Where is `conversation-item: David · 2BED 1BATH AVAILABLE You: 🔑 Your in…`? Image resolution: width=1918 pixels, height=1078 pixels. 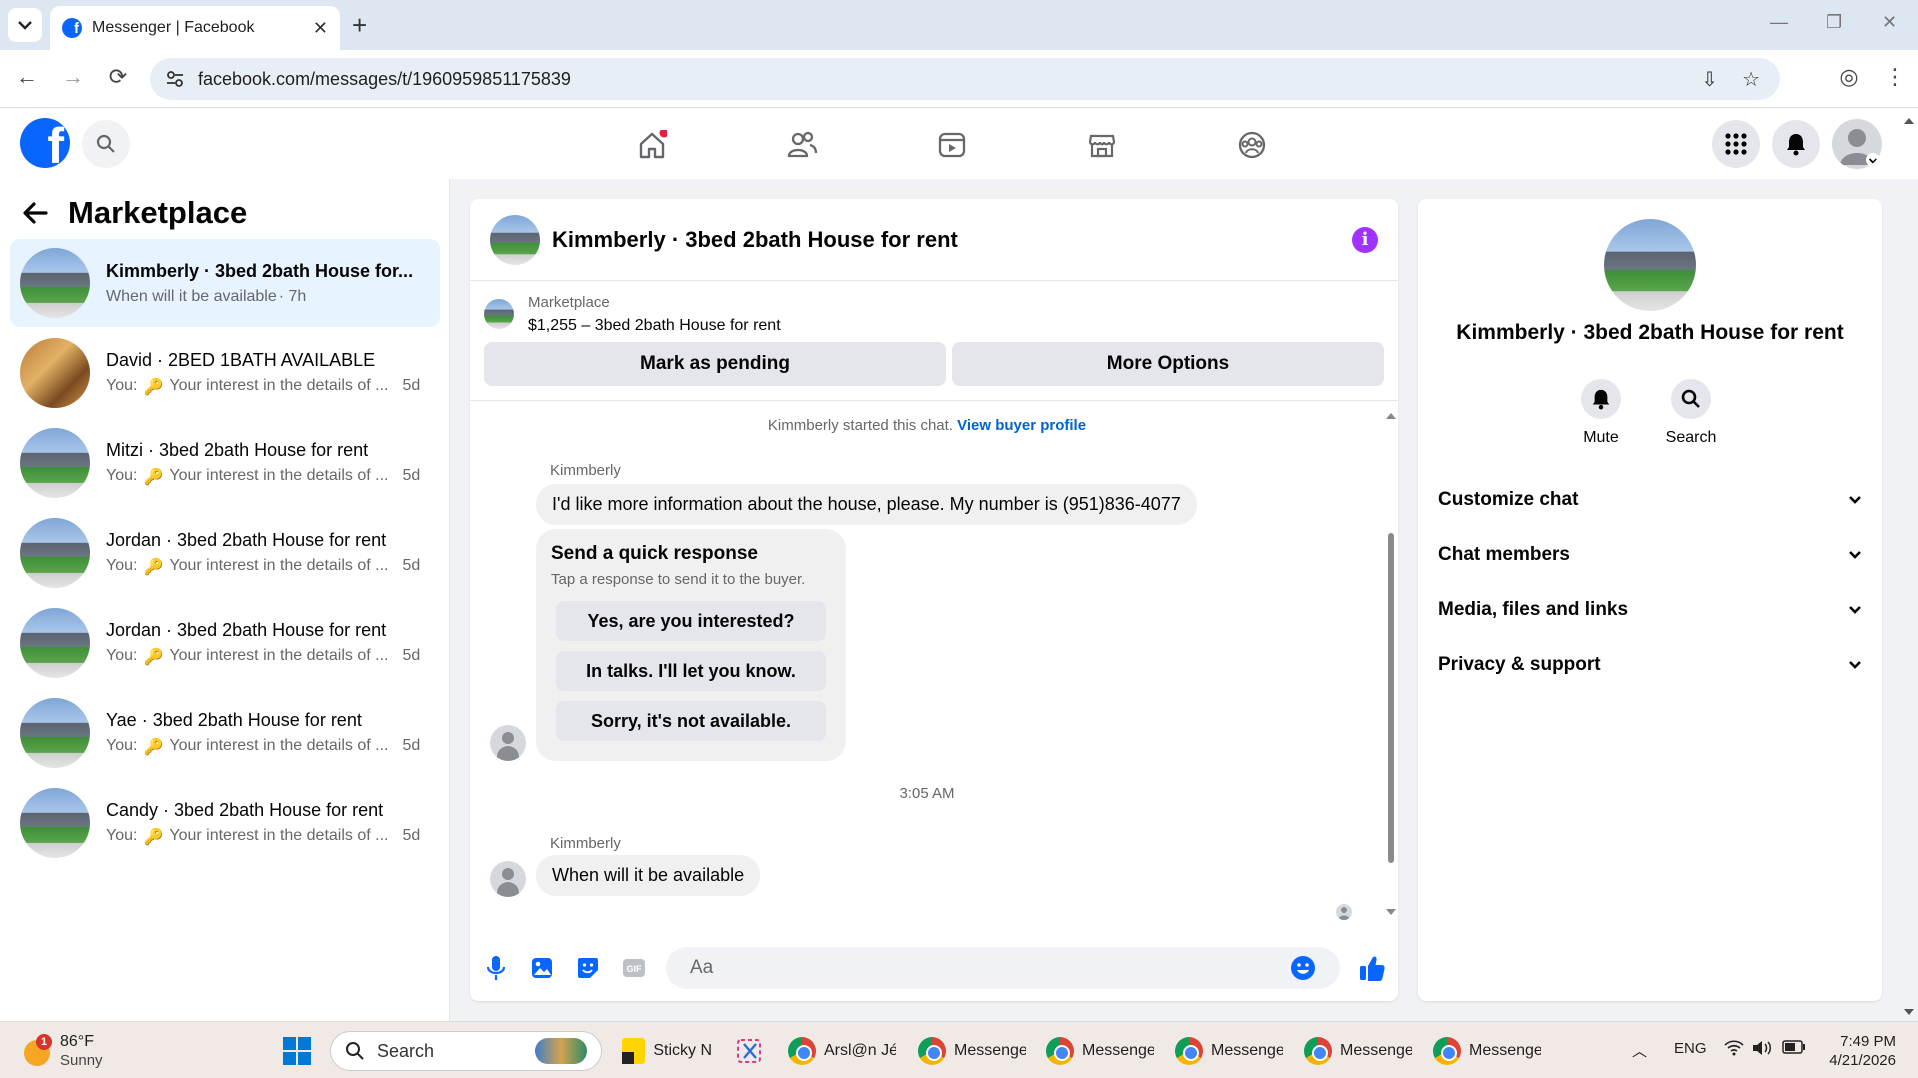
conversation-item: David · 2BED 1BATH AVAILABLE You: 🔑 Your in… is located at coordinates (225, 373).